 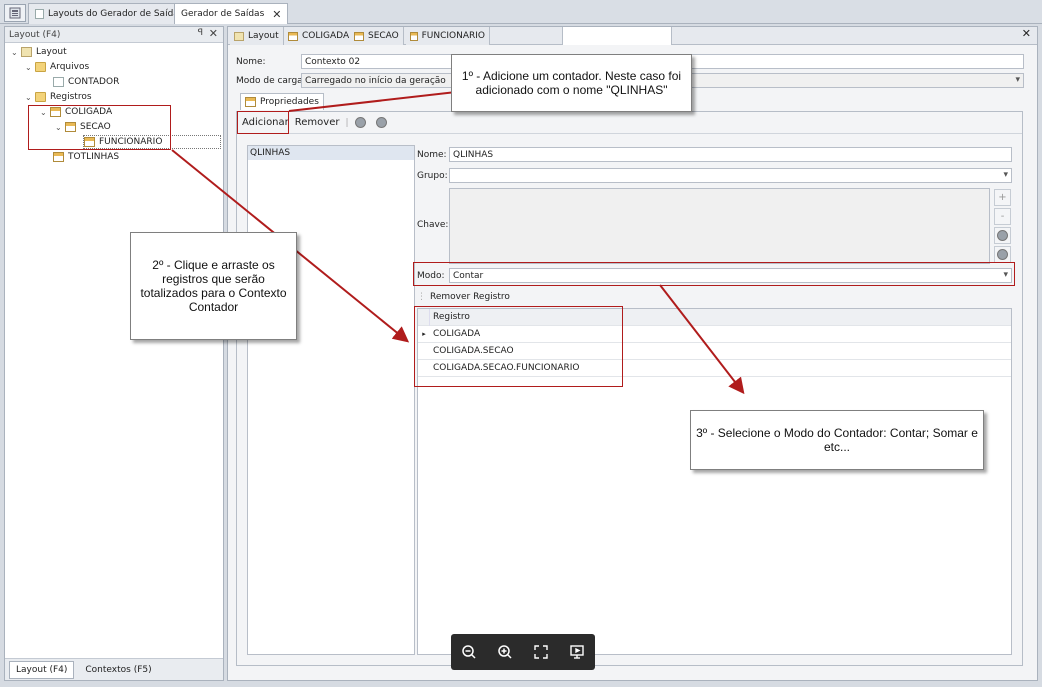 What do you see at coordinates (469, 652) in the screenshot?
I see `zoom-out-icon` at bounding box center [469, 652].